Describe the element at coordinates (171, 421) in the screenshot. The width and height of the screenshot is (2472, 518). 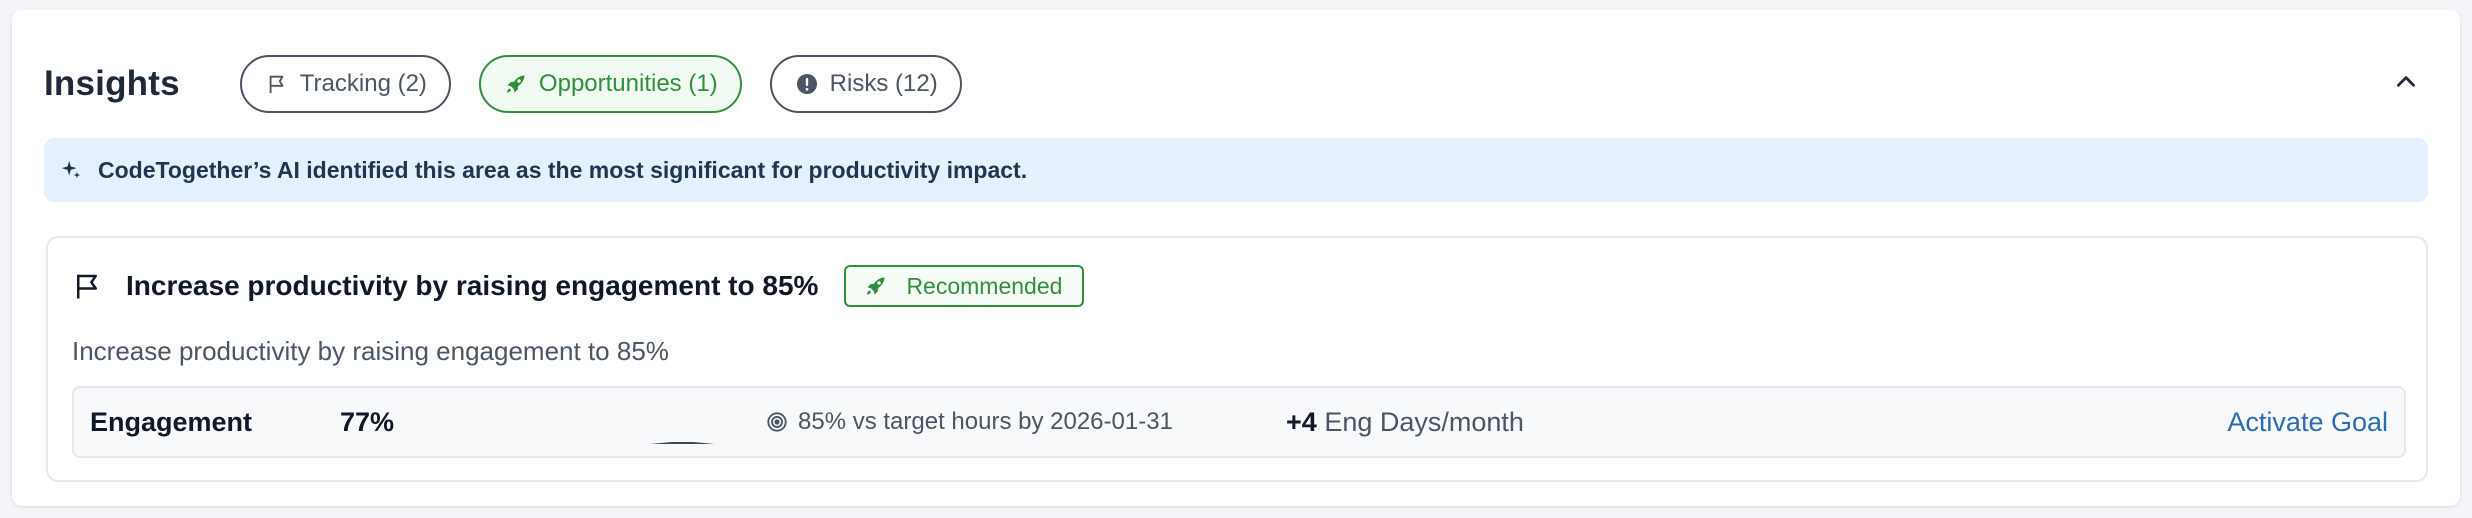
I see `metric-label: Engagement` at that location.